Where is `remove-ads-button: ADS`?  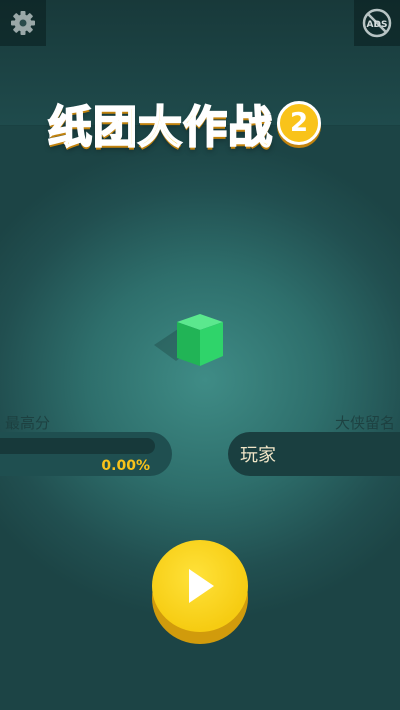
remove-ads-button: ADS is located at coordinates (377, 23).